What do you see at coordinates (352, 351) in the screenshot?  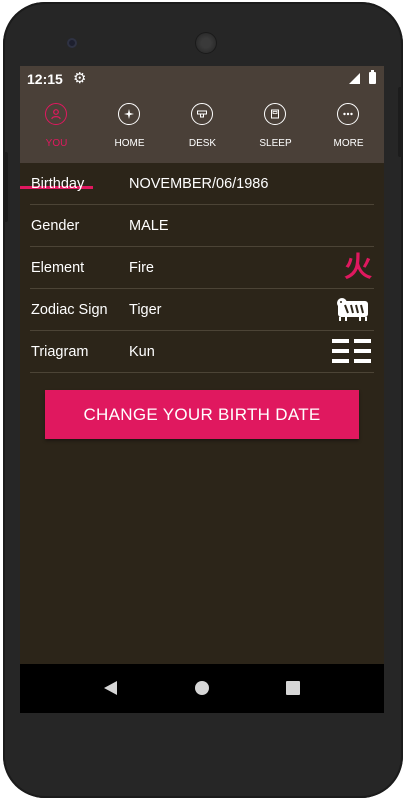 I see `kun-trigram-icon` at bounding box center [352, 351].